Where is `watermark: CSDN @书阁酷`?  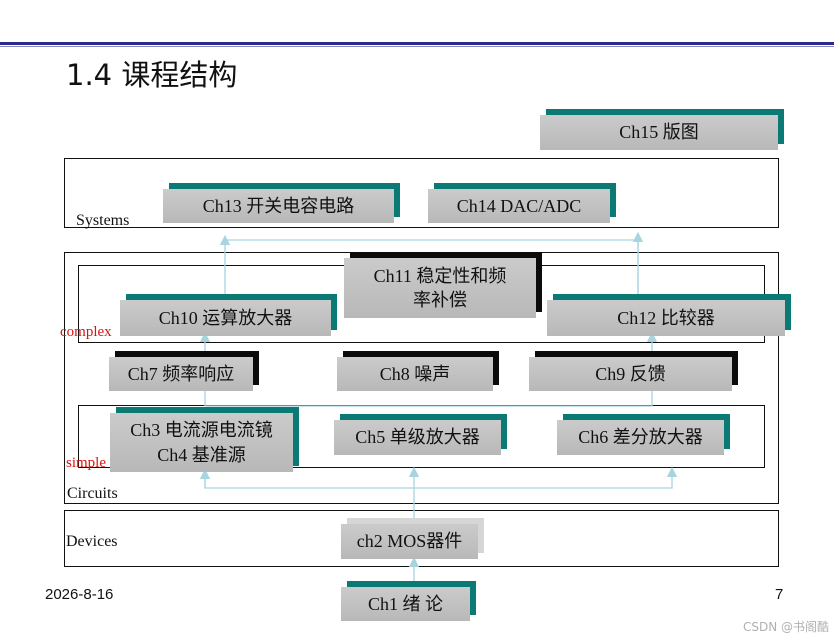
watermark: CSDN @书阁酷 is located at coordinates (785, 627).